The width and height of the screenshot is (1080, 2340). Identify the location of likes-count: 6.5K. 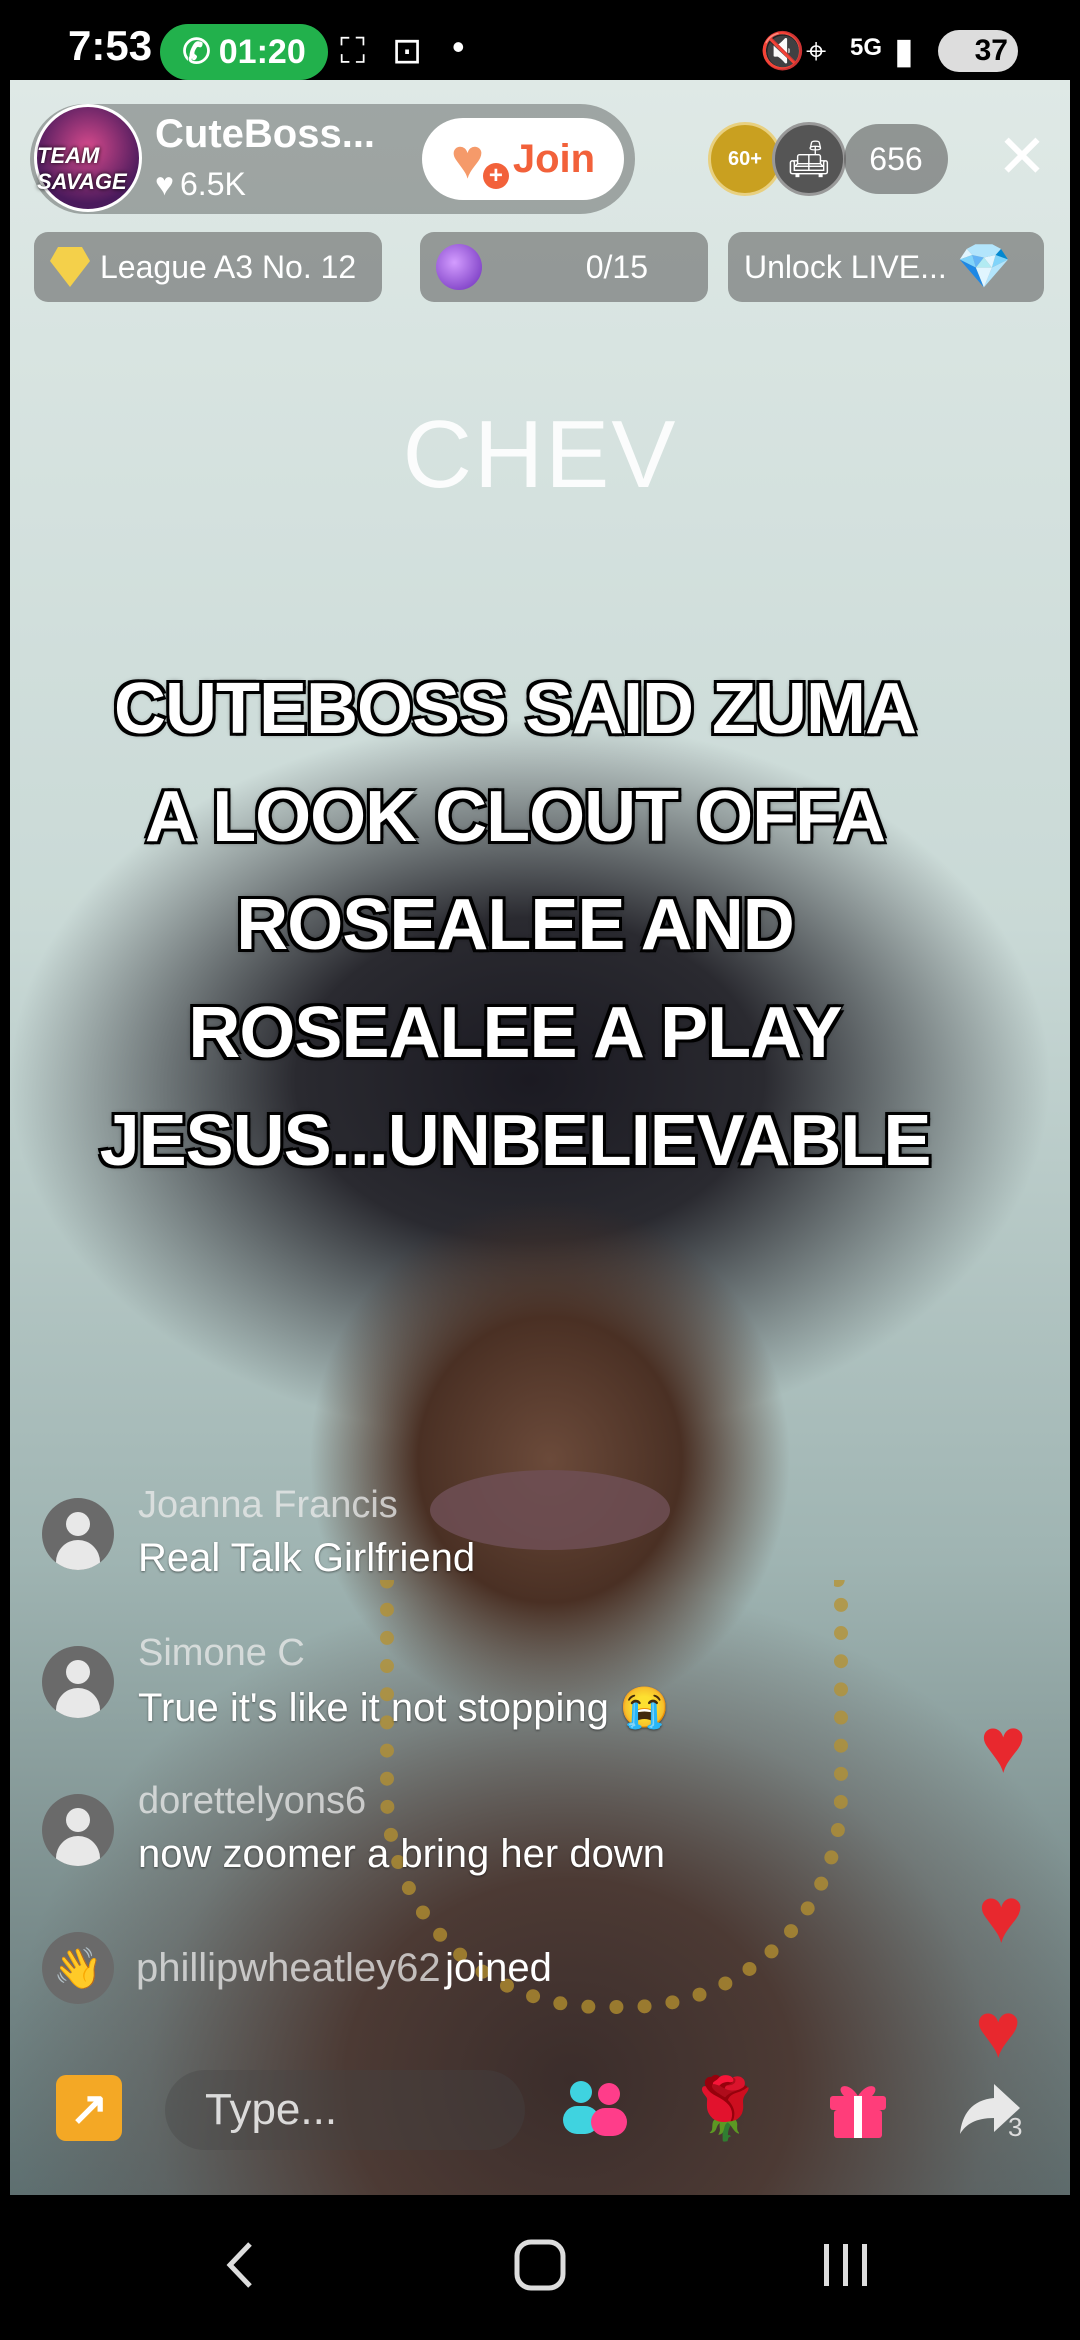
(213, 184).